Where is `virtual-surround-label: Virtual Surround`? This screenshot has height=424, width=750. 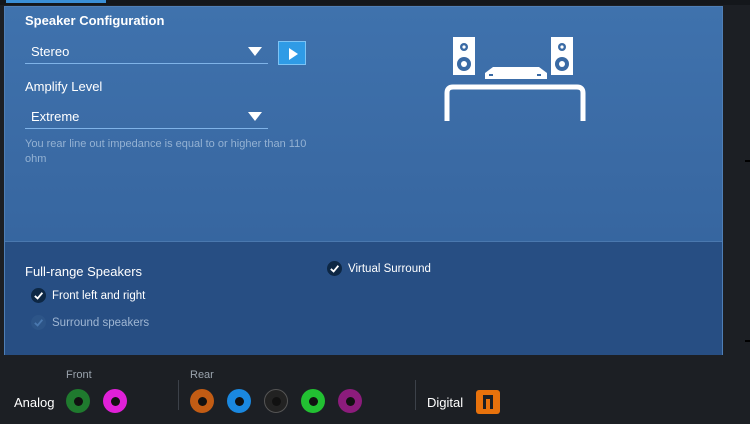
virtual-surround-label: Virtual Surround is located at coordinates (389, 268).